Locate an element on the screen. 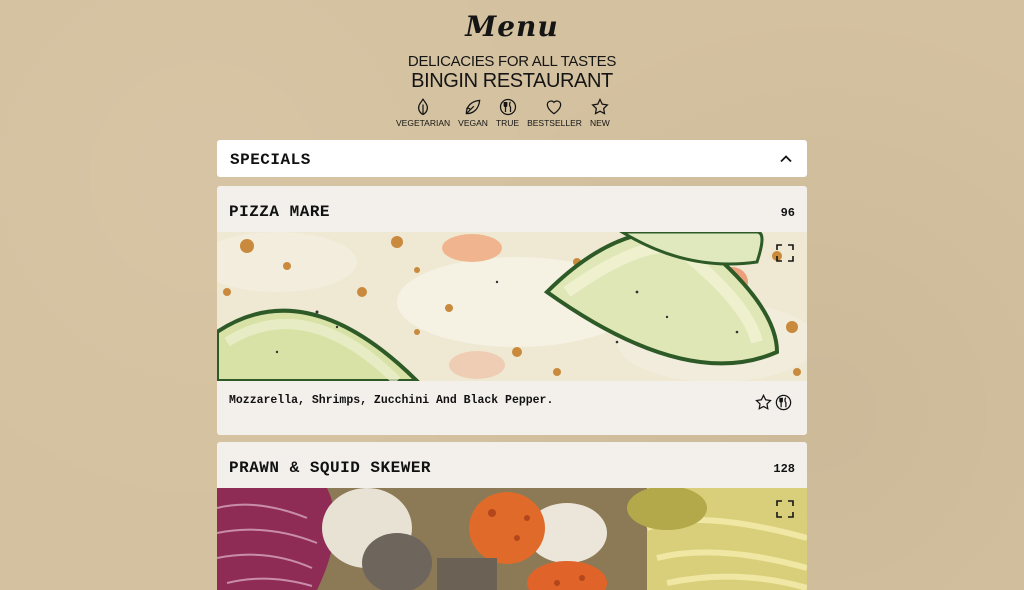 The height and width of the screenshot is (590, 1024). menu-item-card: PRAWN & SQUID SKEWER 128 is located at coordinates (512, 516).